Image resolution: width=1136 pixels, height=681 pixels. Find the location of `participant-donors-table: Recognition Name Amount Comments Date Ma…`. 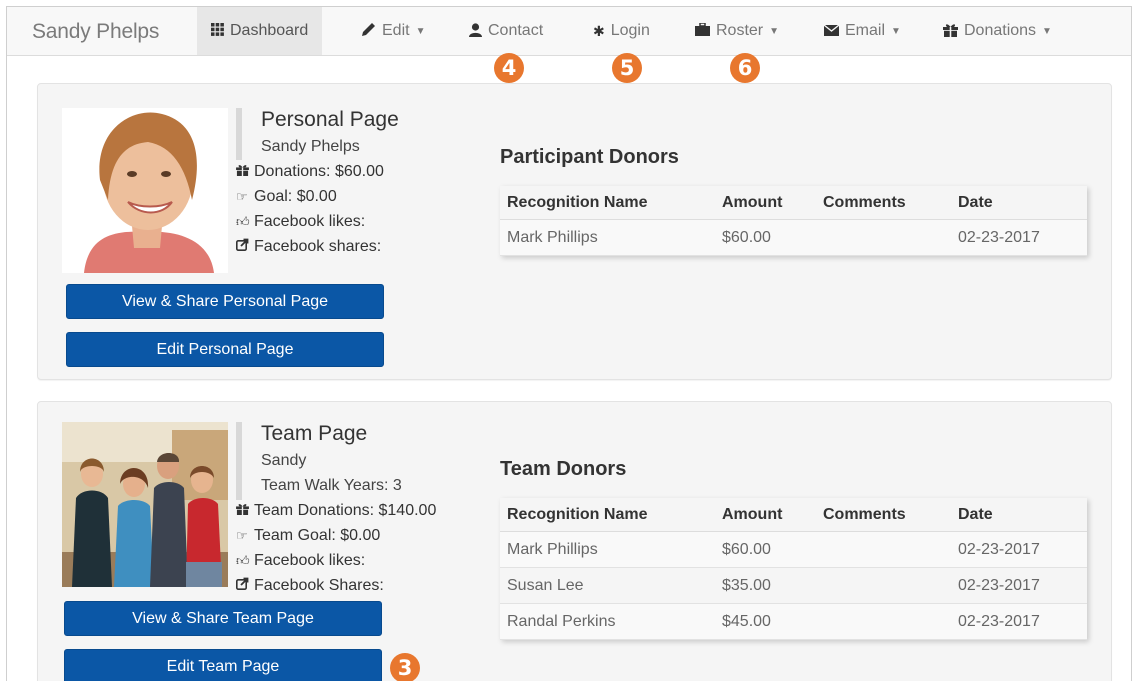

participant-donors-table: Recognition Name Amount Comments Date Ma… is located at coordinates (793, 221).